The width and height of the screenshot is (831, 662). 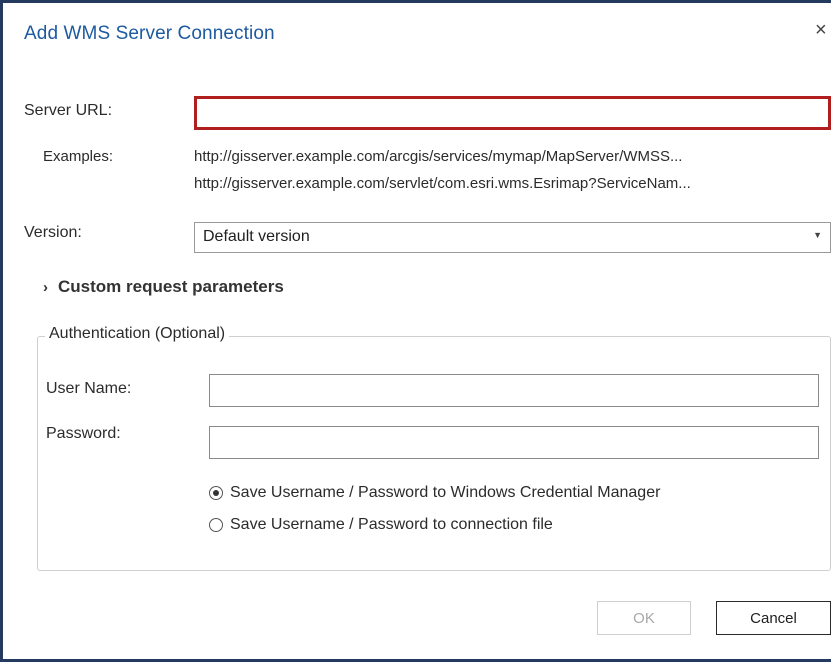 I want to click on chevron-down-icon: ▼, so click(x=817, y=235).